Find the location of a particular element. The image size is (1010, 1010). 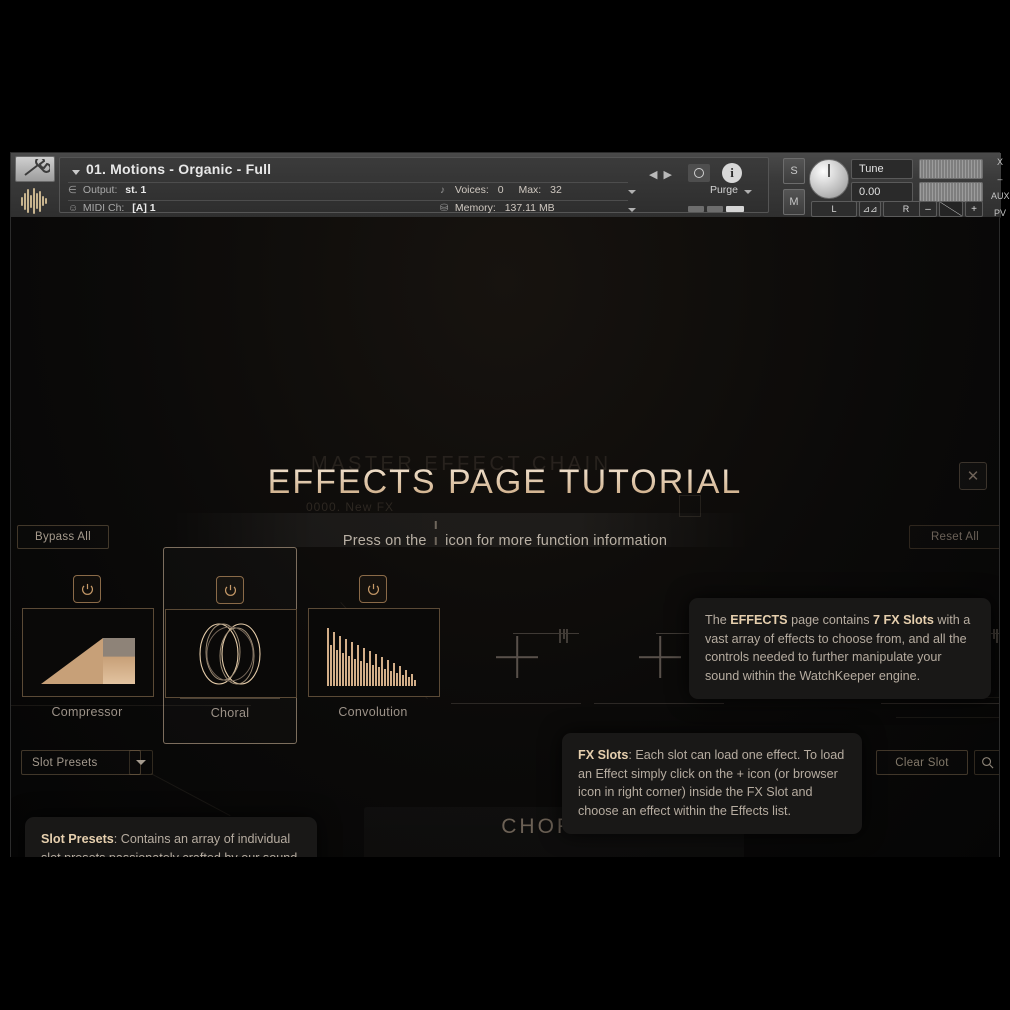

tooltip-bold: FX Slots is located at coordinates (603, 755).